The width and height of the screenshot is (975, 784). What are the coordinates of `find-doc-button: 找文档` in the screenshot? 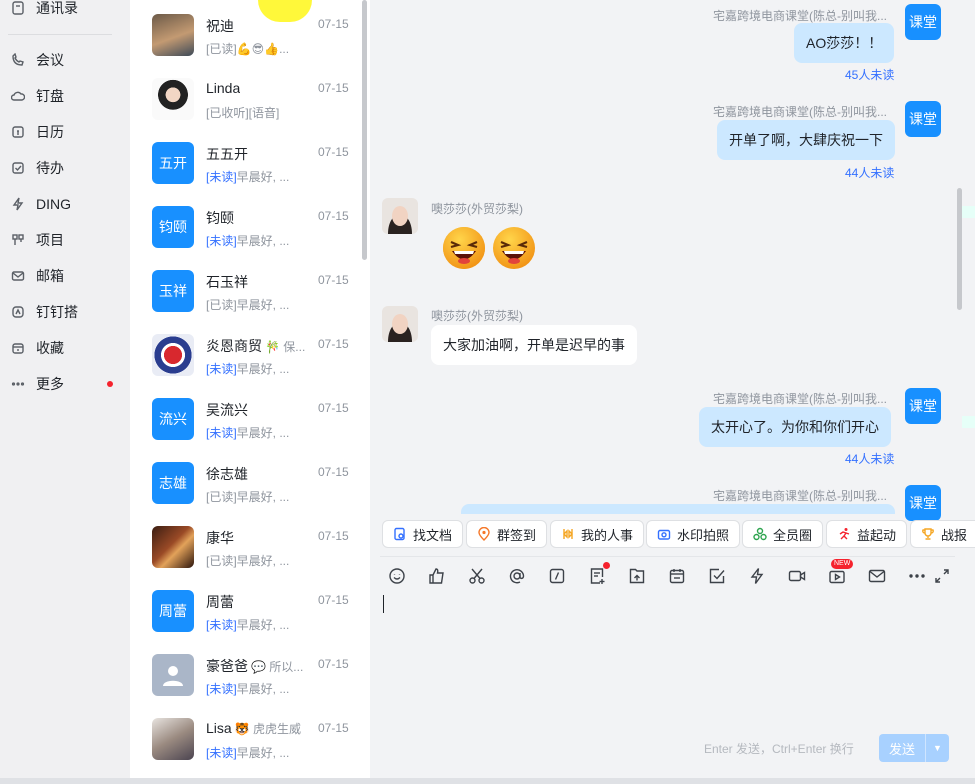 It's located at (423, 534).